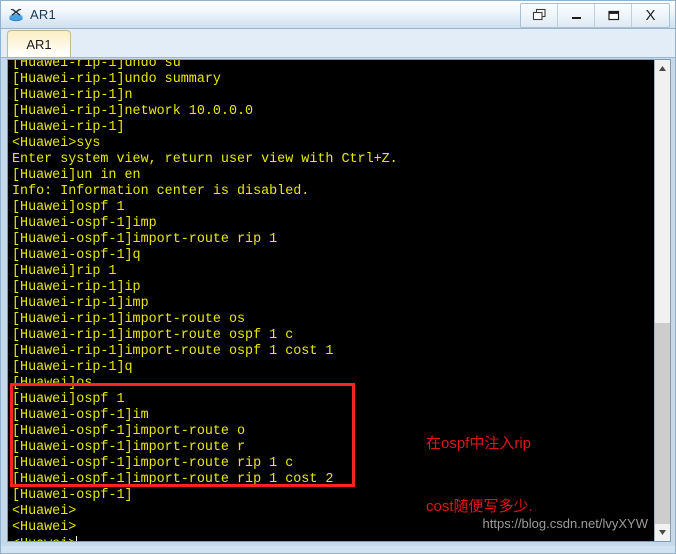  Describe the element at coordinates (338, 549) in the screenshot. I see `window-bottom-strip` at that location.